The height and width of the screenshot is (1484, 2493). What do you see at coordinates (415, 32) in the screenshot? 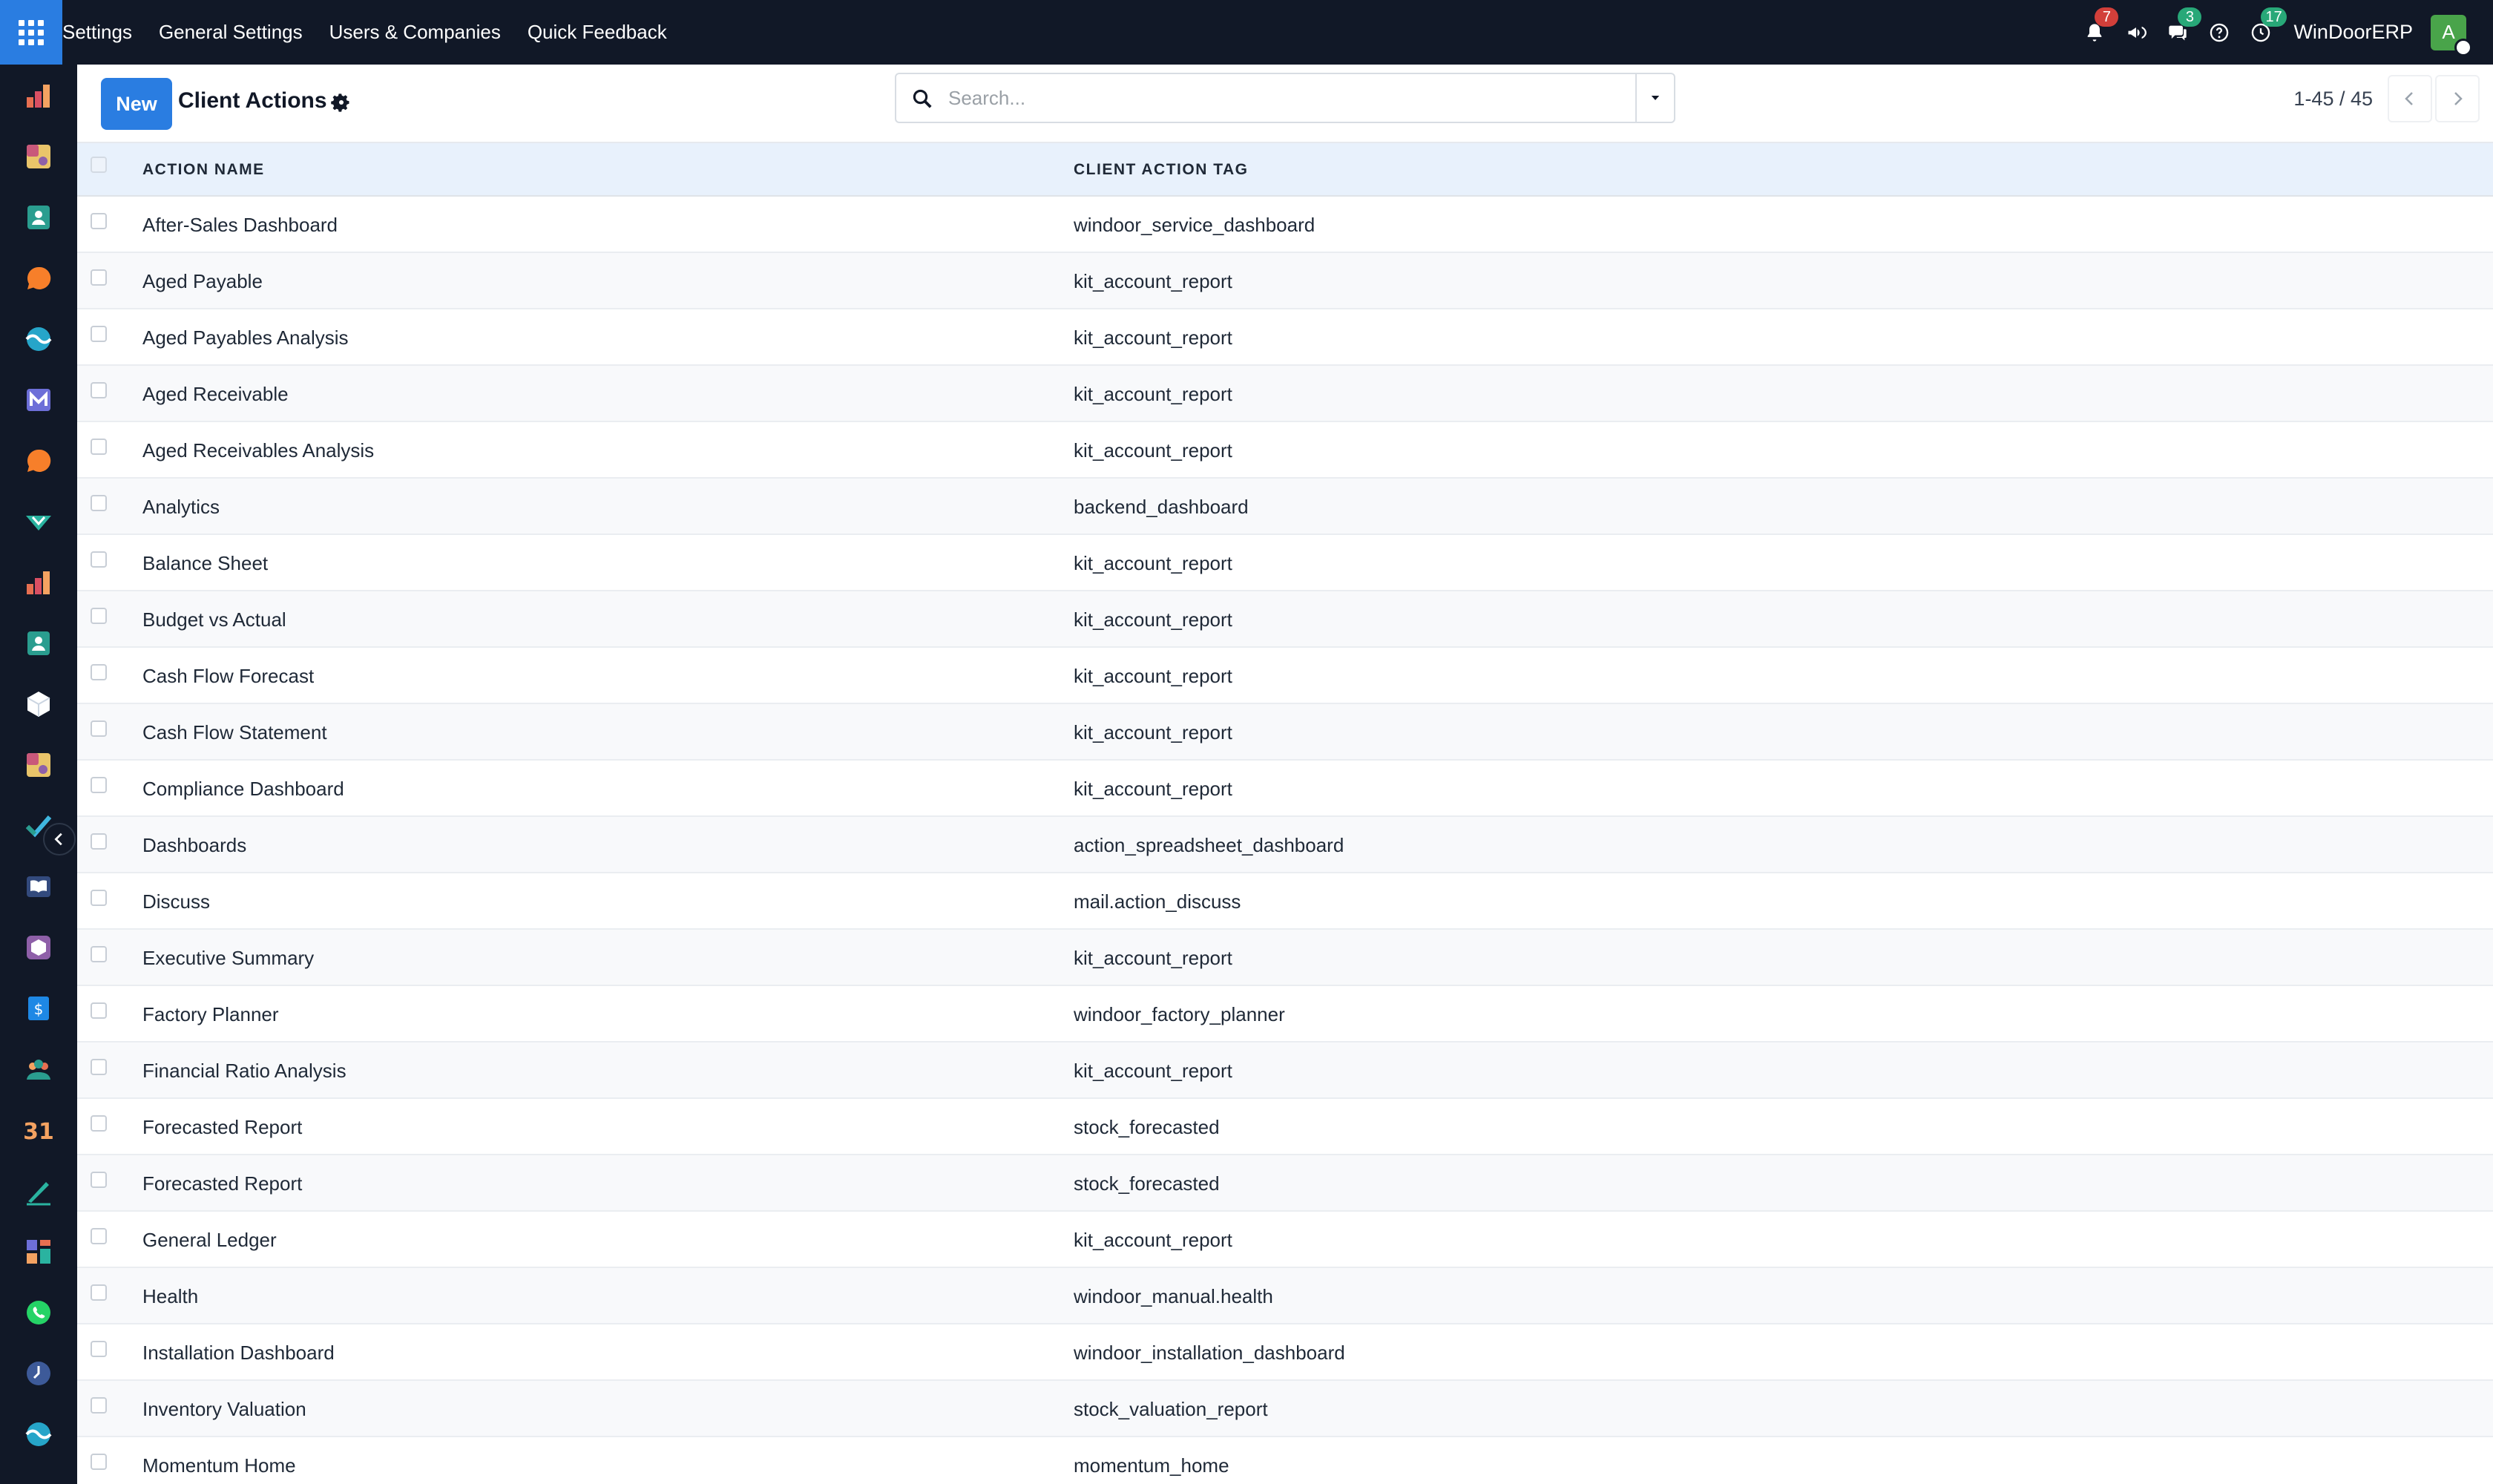
I see `menu-users-companies: Users & Companies` at bounding box center [415, 32].